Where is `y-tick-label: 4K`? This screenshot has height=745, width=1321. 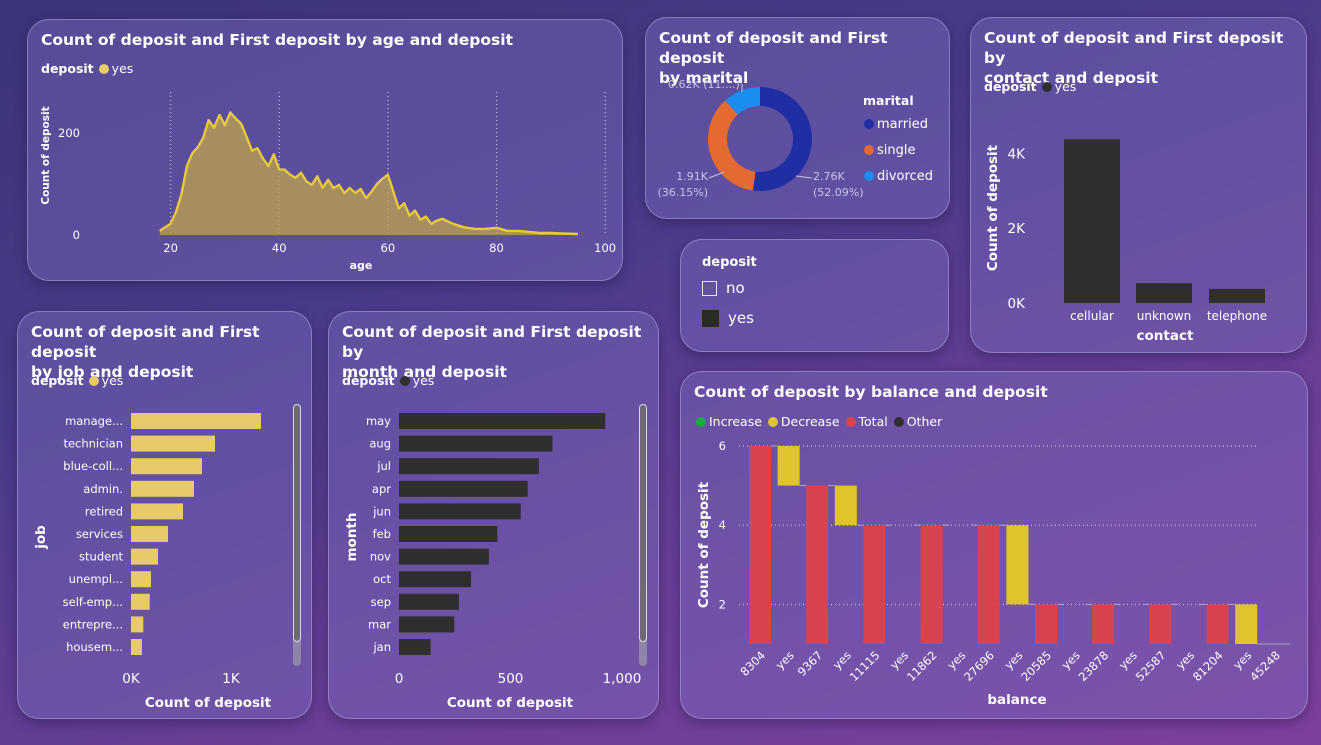
y-tick-label: 4K is located at coordinates (1017, 154).